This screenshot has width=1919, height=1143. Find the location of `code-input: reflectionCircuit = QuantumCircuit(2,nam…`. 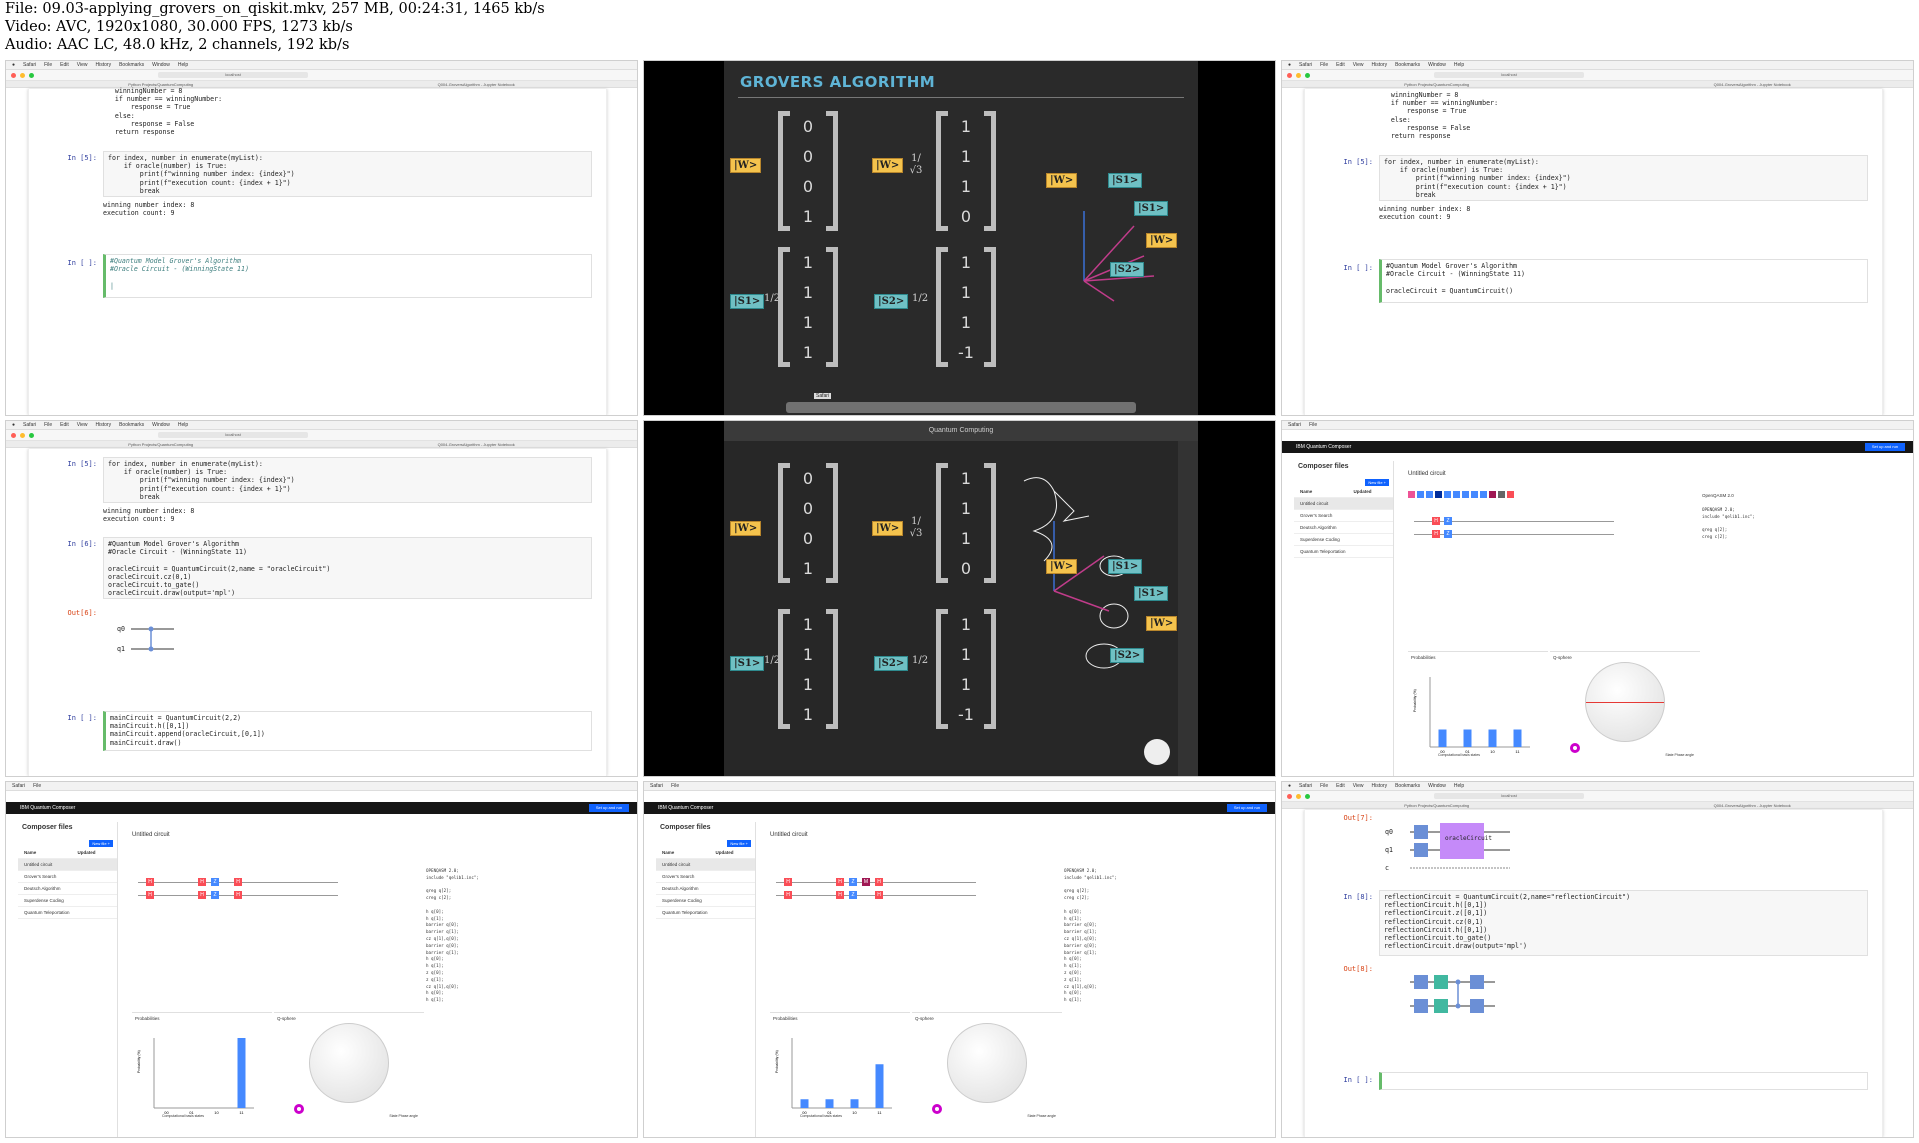

code-input: reflectionCircuit = QuantumCircuit(2,nam… is located at coordinates (1623, 923).